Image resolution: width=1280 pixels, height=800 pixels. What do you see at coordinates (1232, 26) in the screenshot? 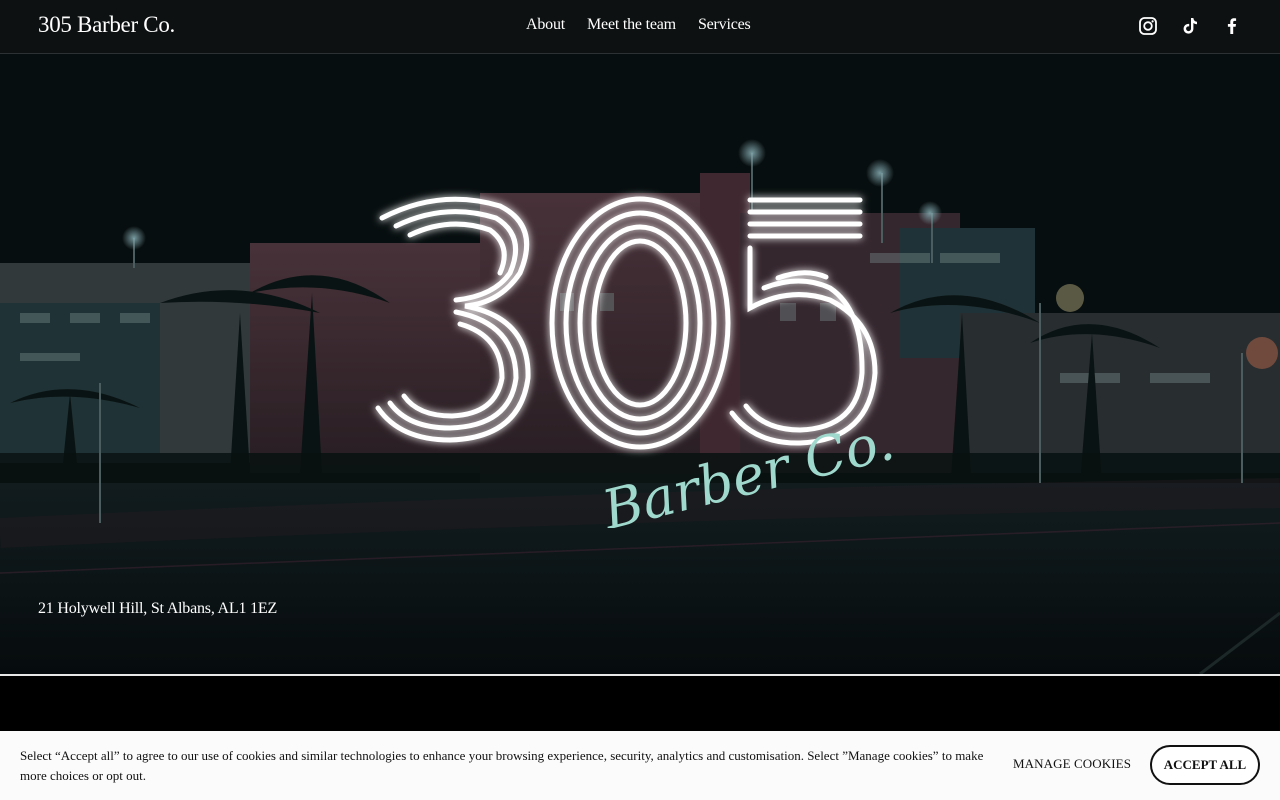
I see `facebook-icon` at bounding box center [1232, 26].